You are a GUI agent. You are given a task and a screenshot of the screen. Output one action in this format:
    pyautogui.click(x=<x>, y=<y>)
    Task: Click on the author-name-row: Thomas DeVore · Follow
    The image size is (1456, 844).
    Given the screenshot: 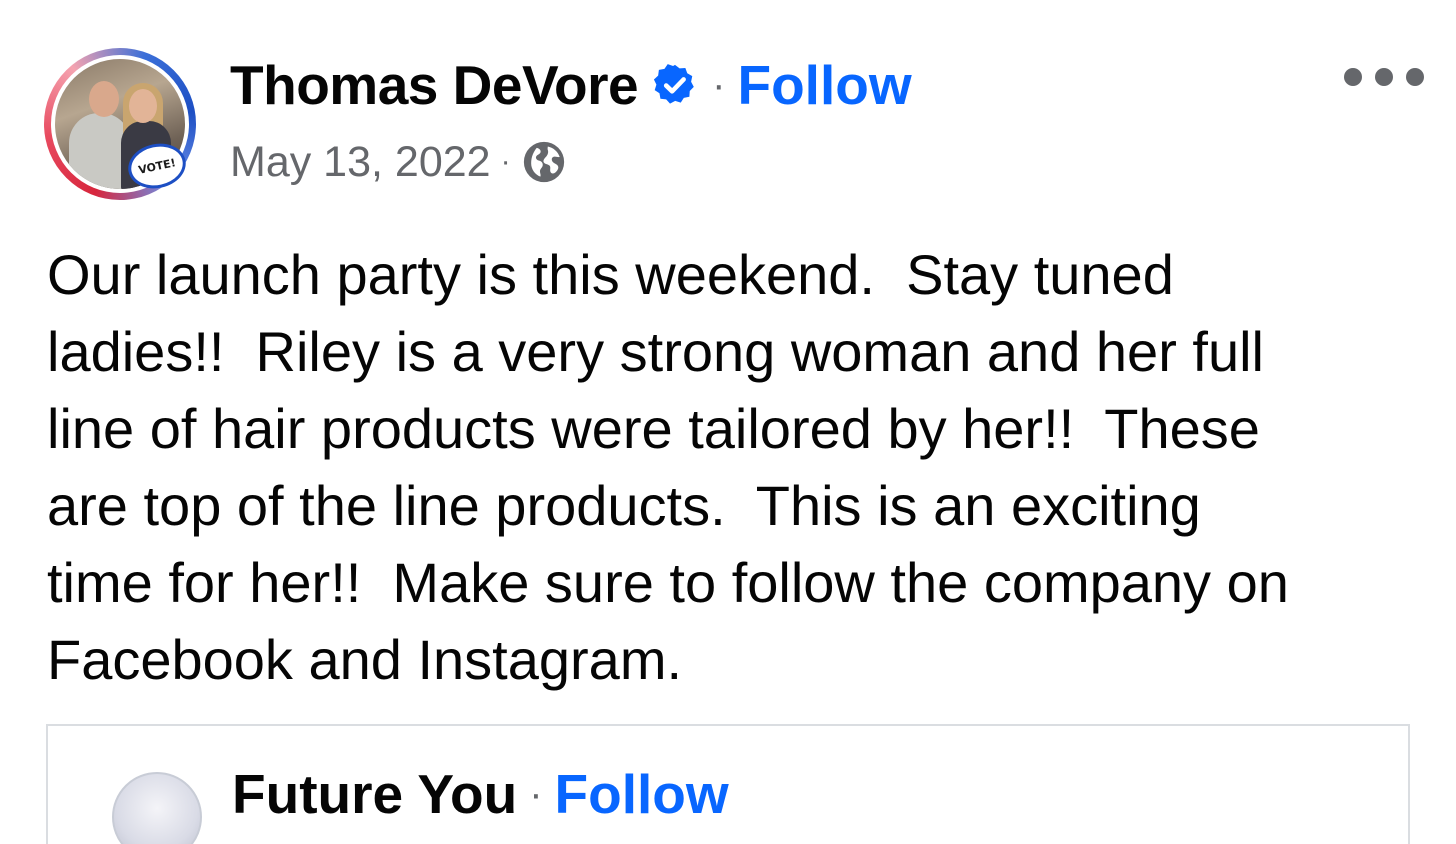 What is the action you would take?
    pyautogui.click(x=571, y=85)
    